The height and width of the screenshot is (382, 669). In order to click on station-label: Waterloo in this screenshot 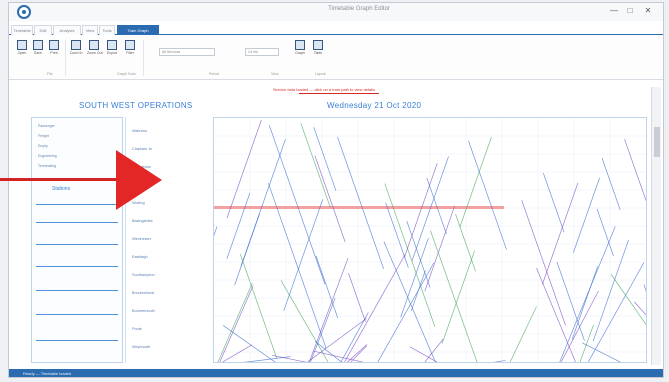, I will do `click(140, 131)`.